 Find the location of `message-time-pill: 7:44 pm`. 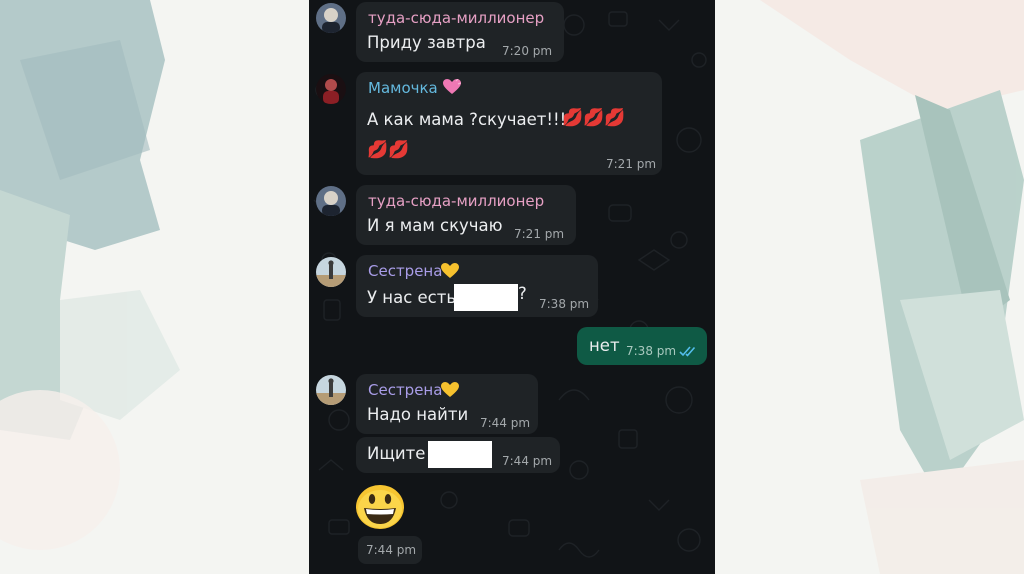

message-time-pill: 7:44 pm is located at coordinates (390, 550).